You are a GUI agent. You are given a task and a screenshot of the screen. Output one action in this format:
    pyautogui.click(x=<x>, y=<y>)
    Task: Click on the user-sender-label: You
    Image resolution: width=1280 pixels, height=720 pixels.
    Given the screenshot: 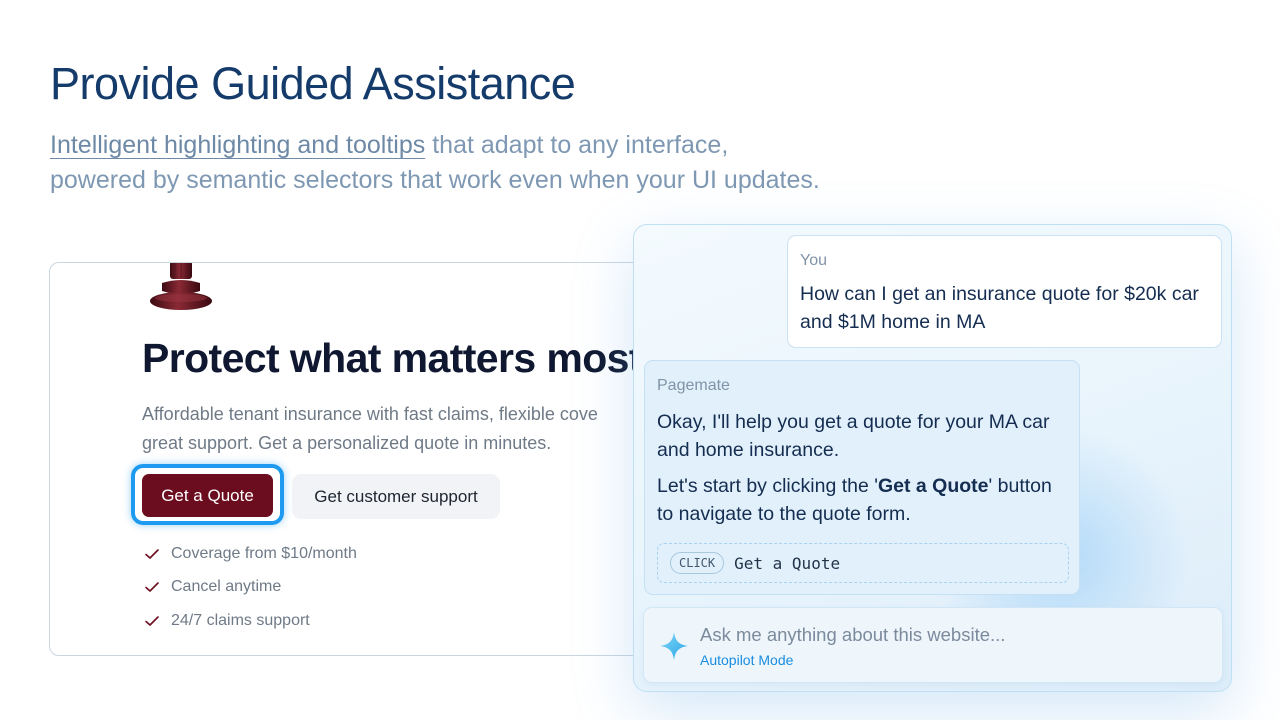 What is the action you would take?
    pyautogui.click(x=813, y=260)
    